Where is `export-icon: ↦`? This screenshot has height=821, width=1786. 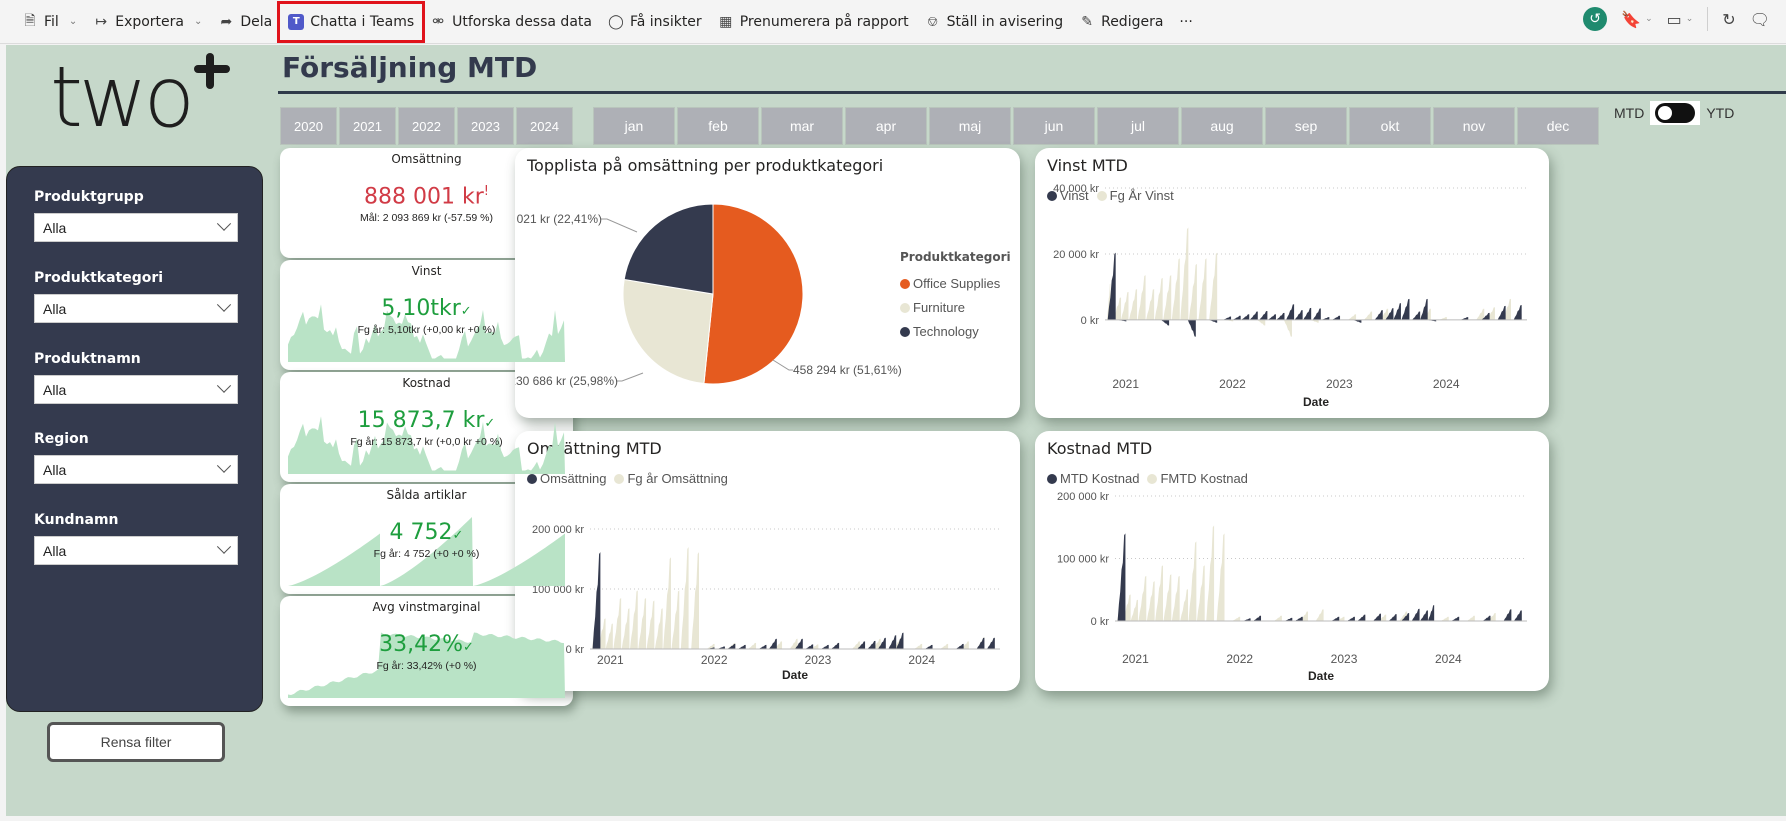
export-icon: ↦ is located at coordinates (101, 21).